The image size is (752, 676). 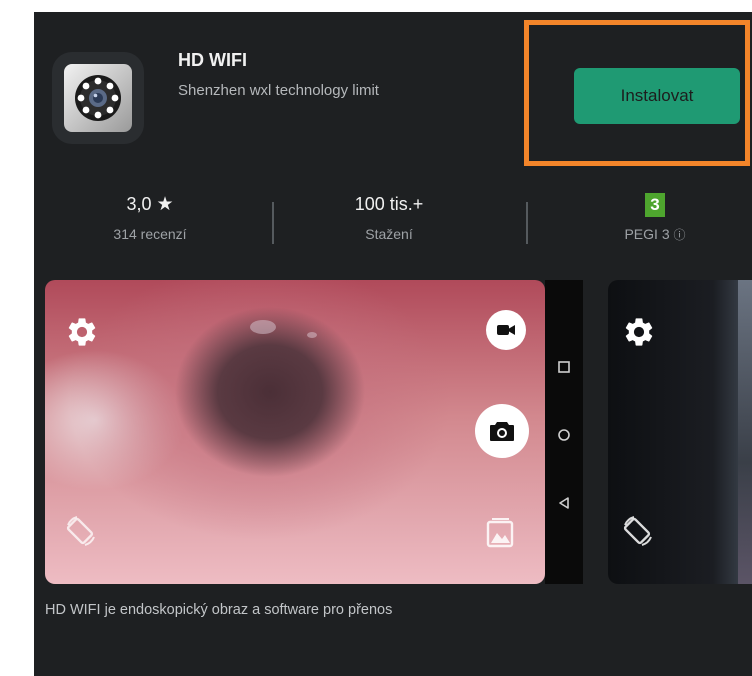 I want to click on rating-value: 3,0, so click(x=139, y=204).